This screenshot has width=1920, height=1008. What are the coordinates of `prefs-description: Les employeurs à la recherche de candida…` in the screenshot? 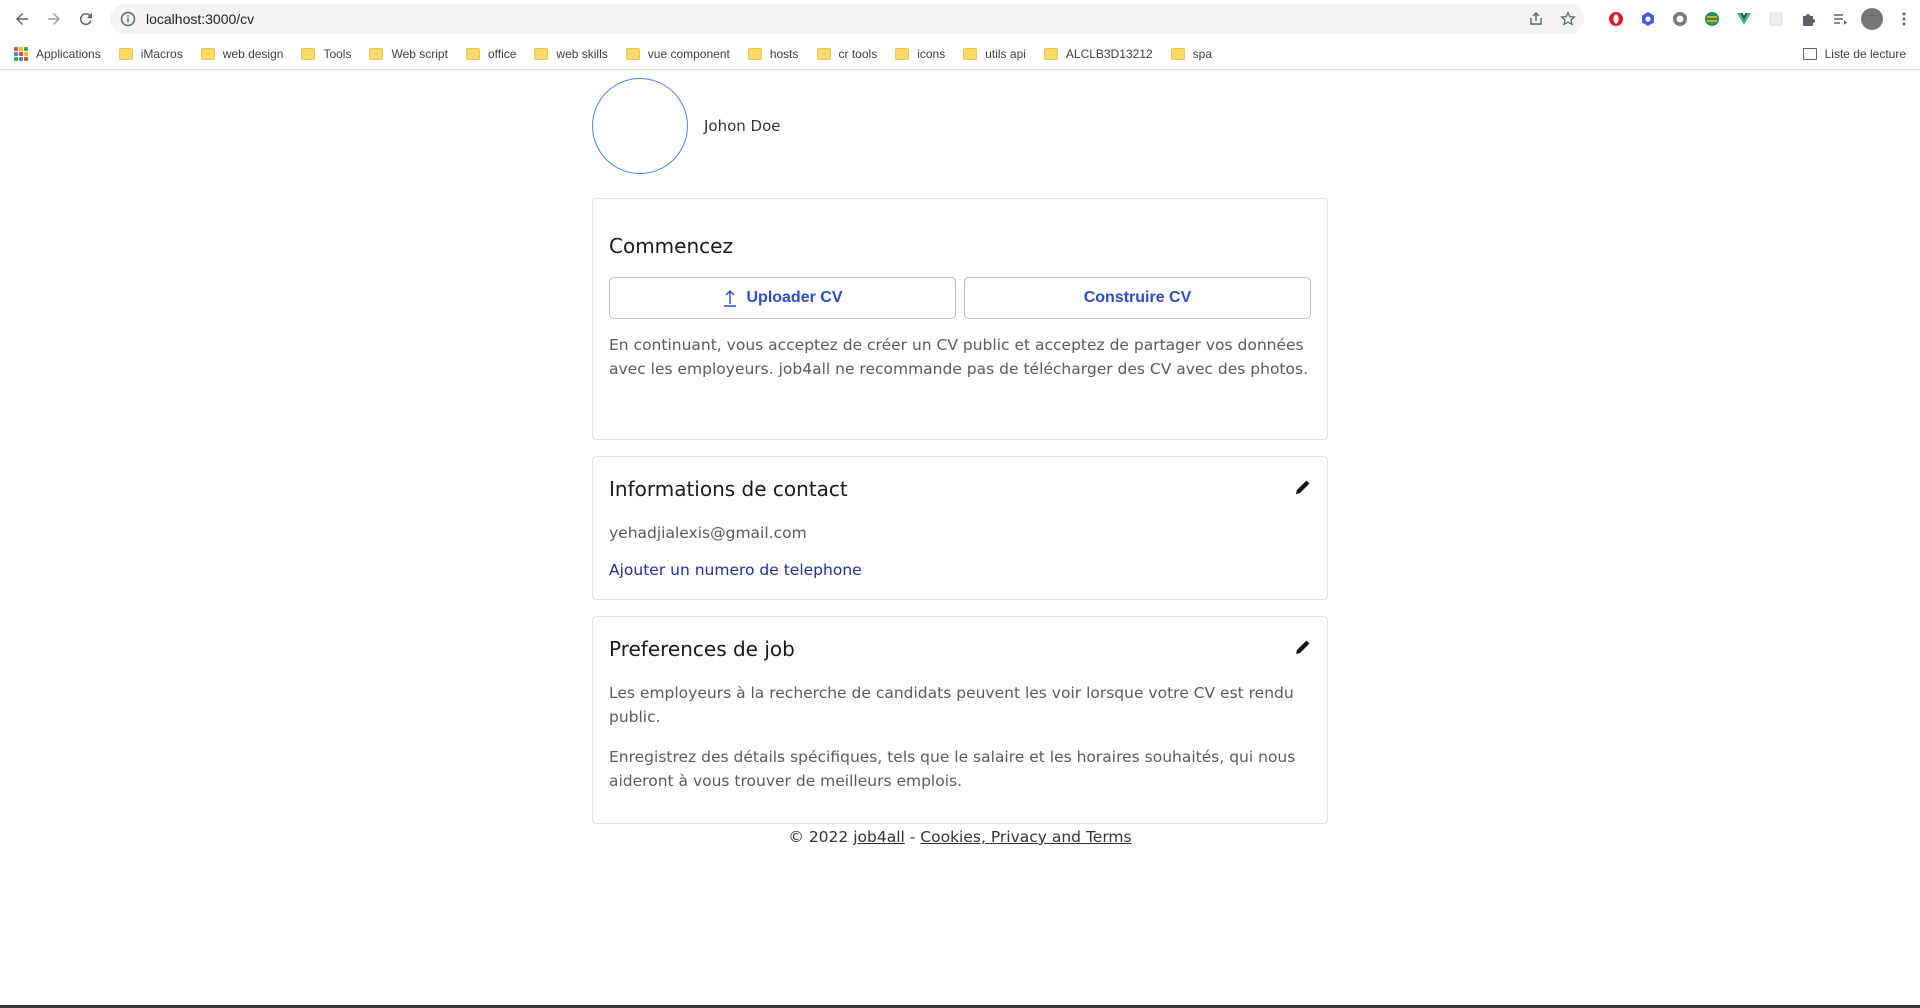 It's located at (951, 705).